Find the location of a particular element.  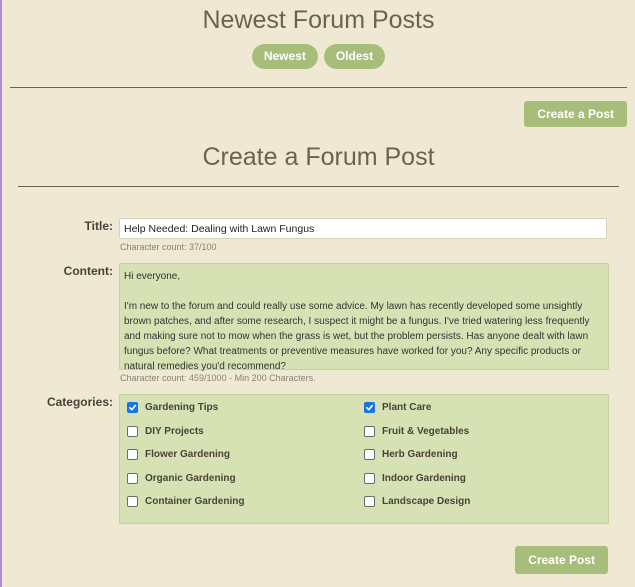

category-option: Herb Gardening is located at coordinates (411, 454).